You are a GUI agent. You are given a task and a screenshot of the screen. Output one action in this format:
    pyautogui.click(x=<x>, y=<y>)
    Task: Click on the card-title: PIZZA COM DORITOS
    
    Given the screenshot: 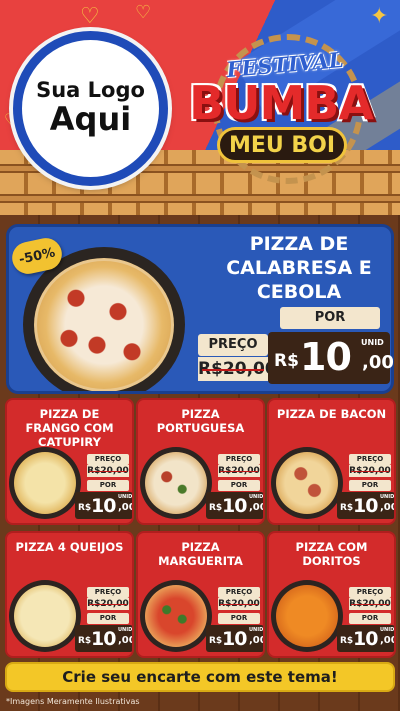 What is the action you would take?
    pyautogui.click(x=331, y=554)
    